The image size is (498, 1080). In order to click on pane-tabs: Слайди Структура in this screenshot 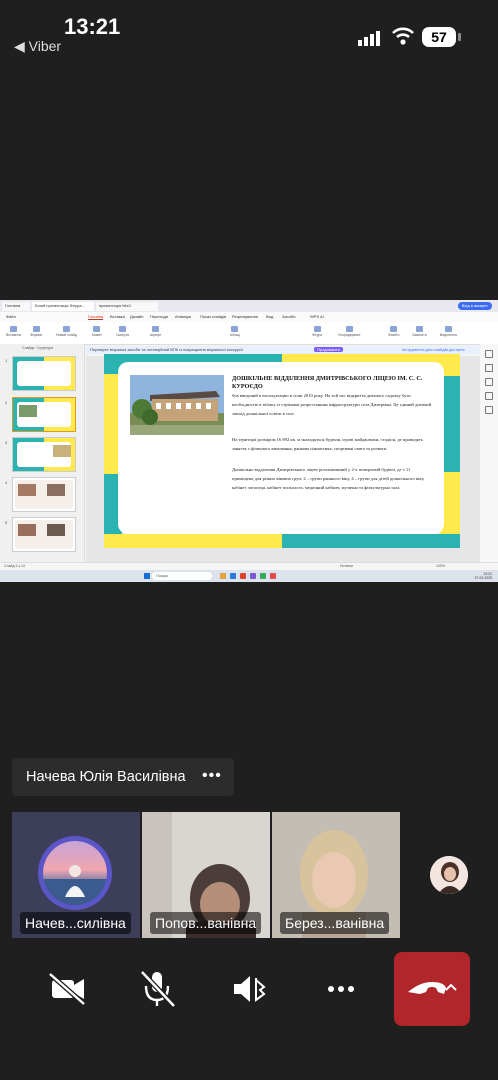, I will do `click(37, 348)`.